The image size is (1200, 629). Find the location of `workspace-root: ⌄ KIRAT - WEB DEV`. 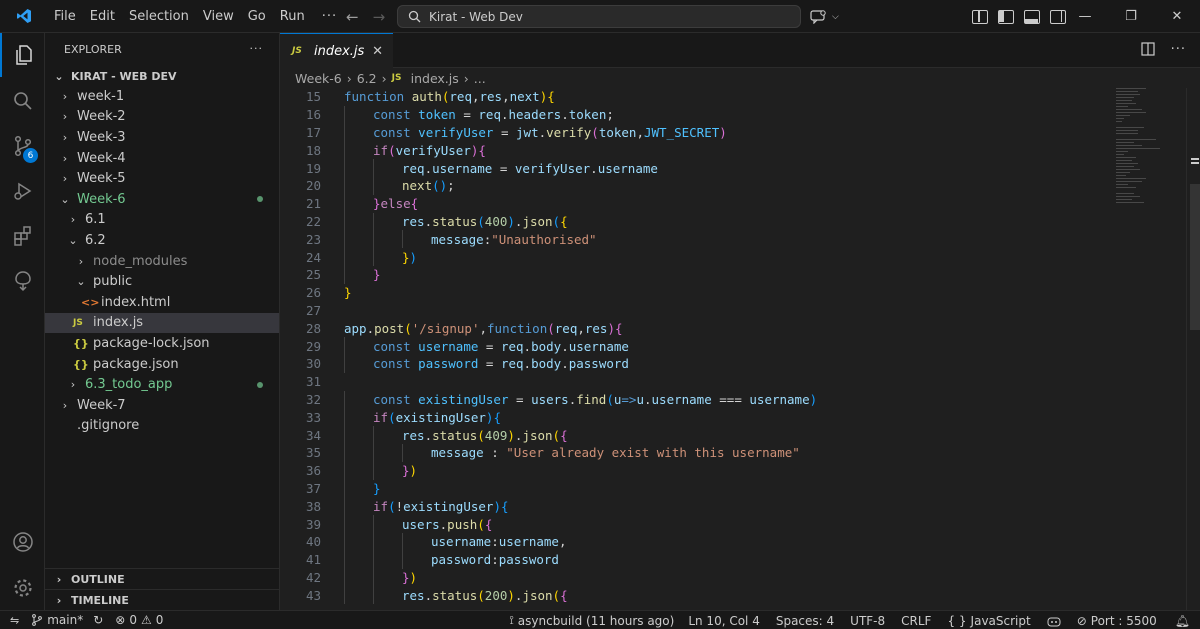

workspace-root: ⌄ KIRAT - WEB DEV is located at coordinates (162, 76).